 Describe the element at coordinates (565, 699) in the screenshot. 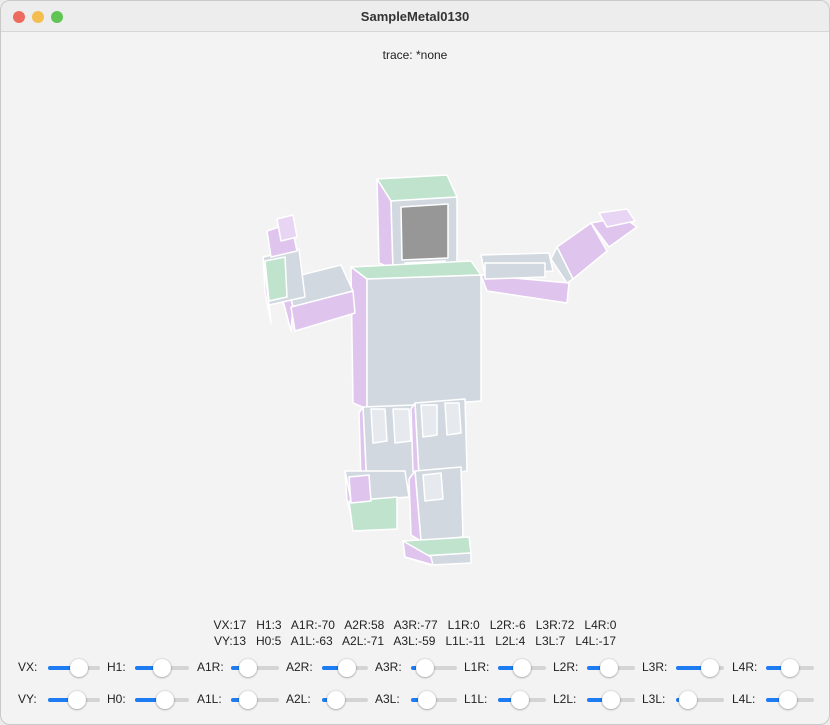

I see `slider-label: L2L:` at that location.